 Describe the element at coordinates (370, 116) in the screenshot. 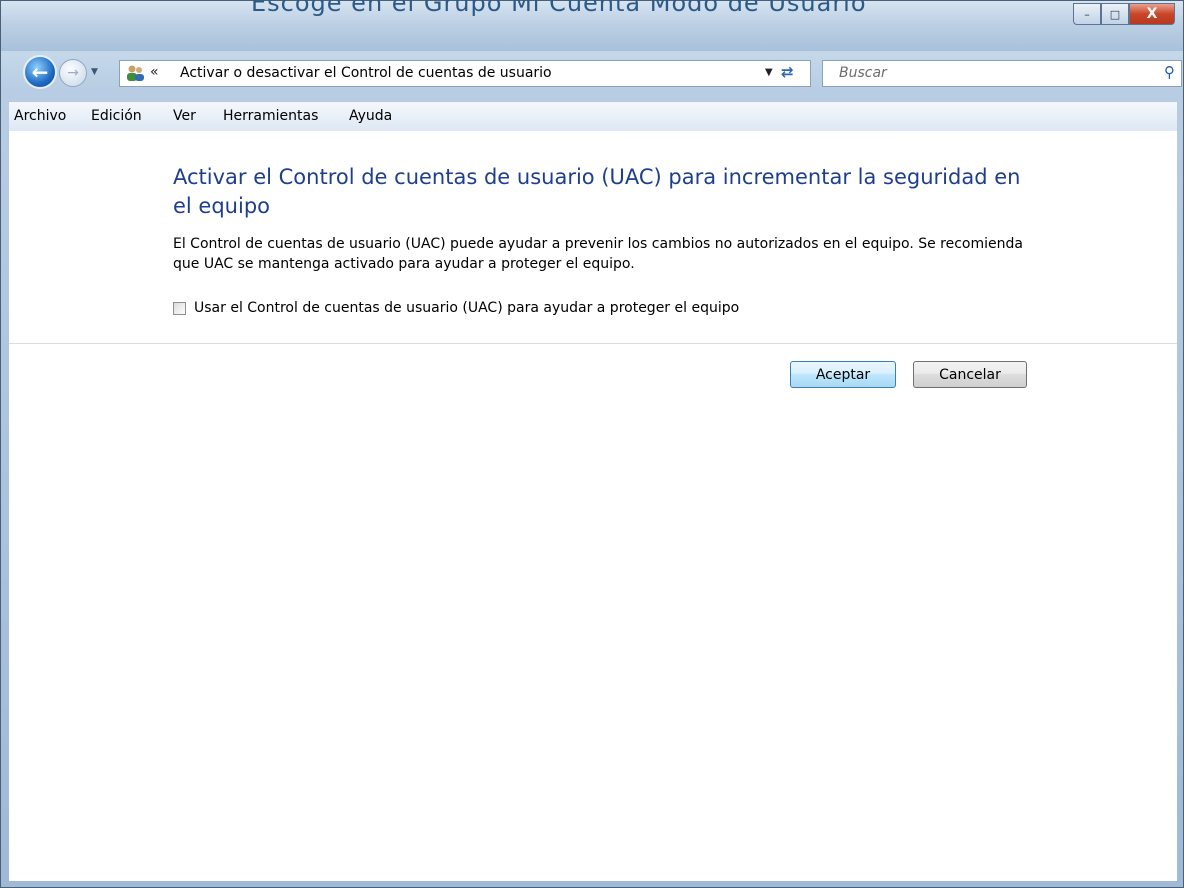

I see `menu-ayuda: Ayuda` at that location.